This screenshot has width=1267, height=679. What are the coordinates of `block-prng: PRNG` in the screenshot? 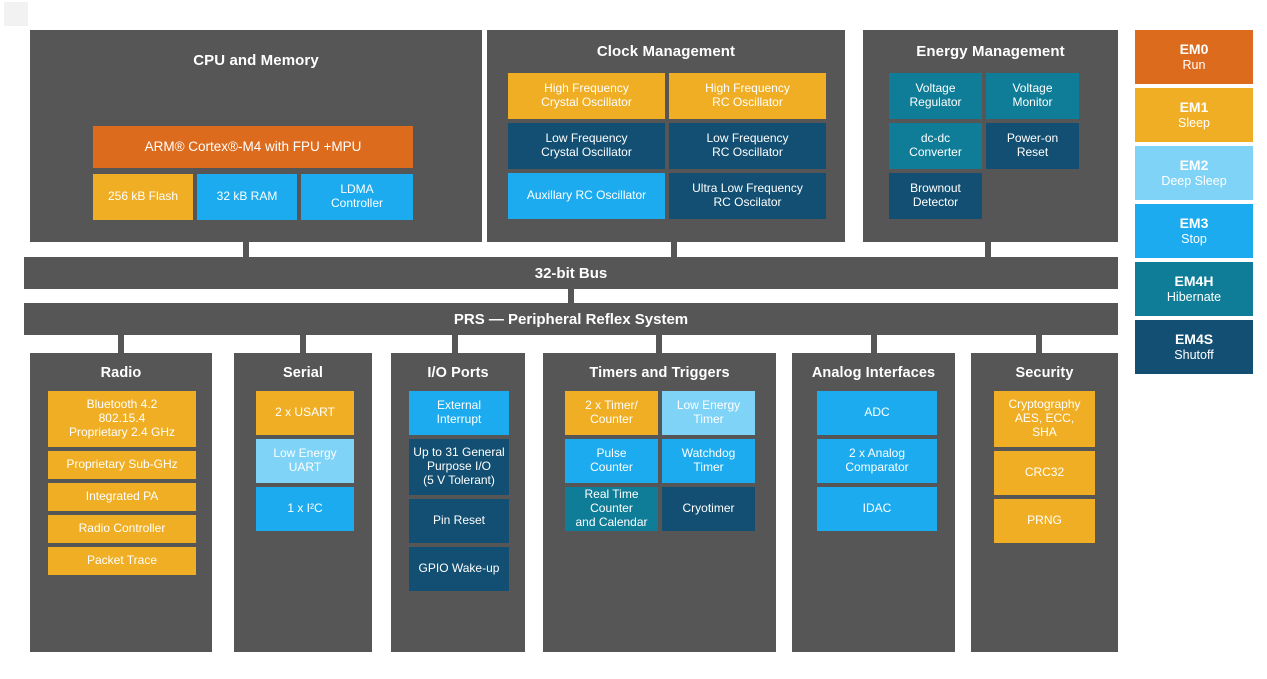 It's located at (1044, 521).